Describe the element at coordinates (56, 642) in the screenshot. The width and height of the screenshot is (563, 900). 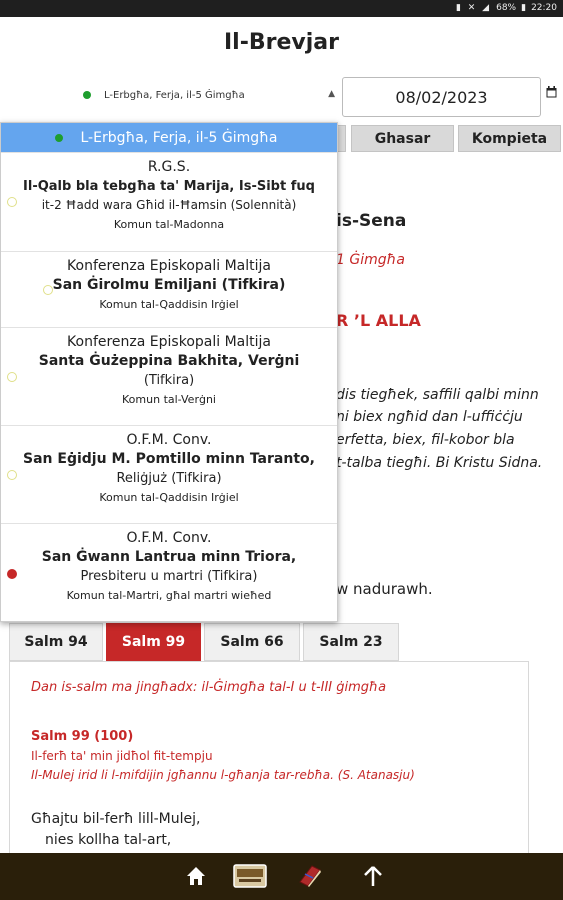
I see `tab-salm-94: Salm 94` at that location.